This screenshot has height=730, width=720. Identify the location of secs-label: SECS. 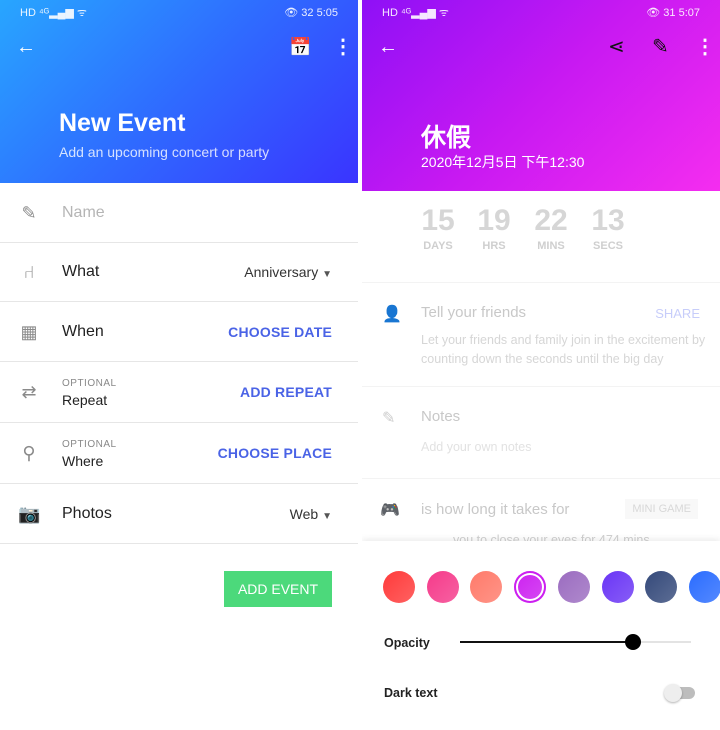
(608, 246).